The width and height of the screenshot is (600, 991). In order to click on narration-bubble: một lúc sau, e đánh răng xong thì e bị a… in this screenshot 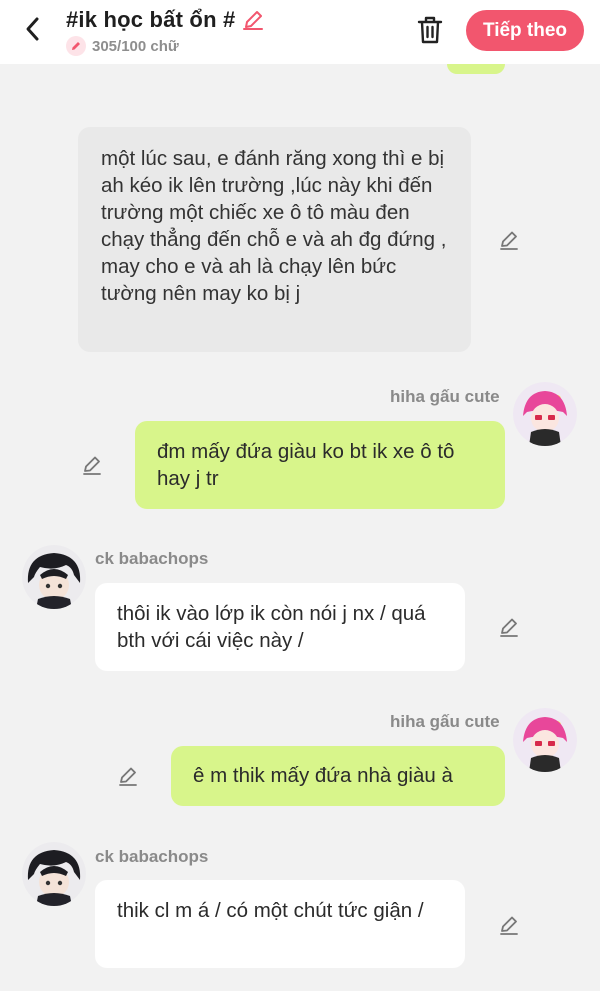, I will do `click(274, 239)`.